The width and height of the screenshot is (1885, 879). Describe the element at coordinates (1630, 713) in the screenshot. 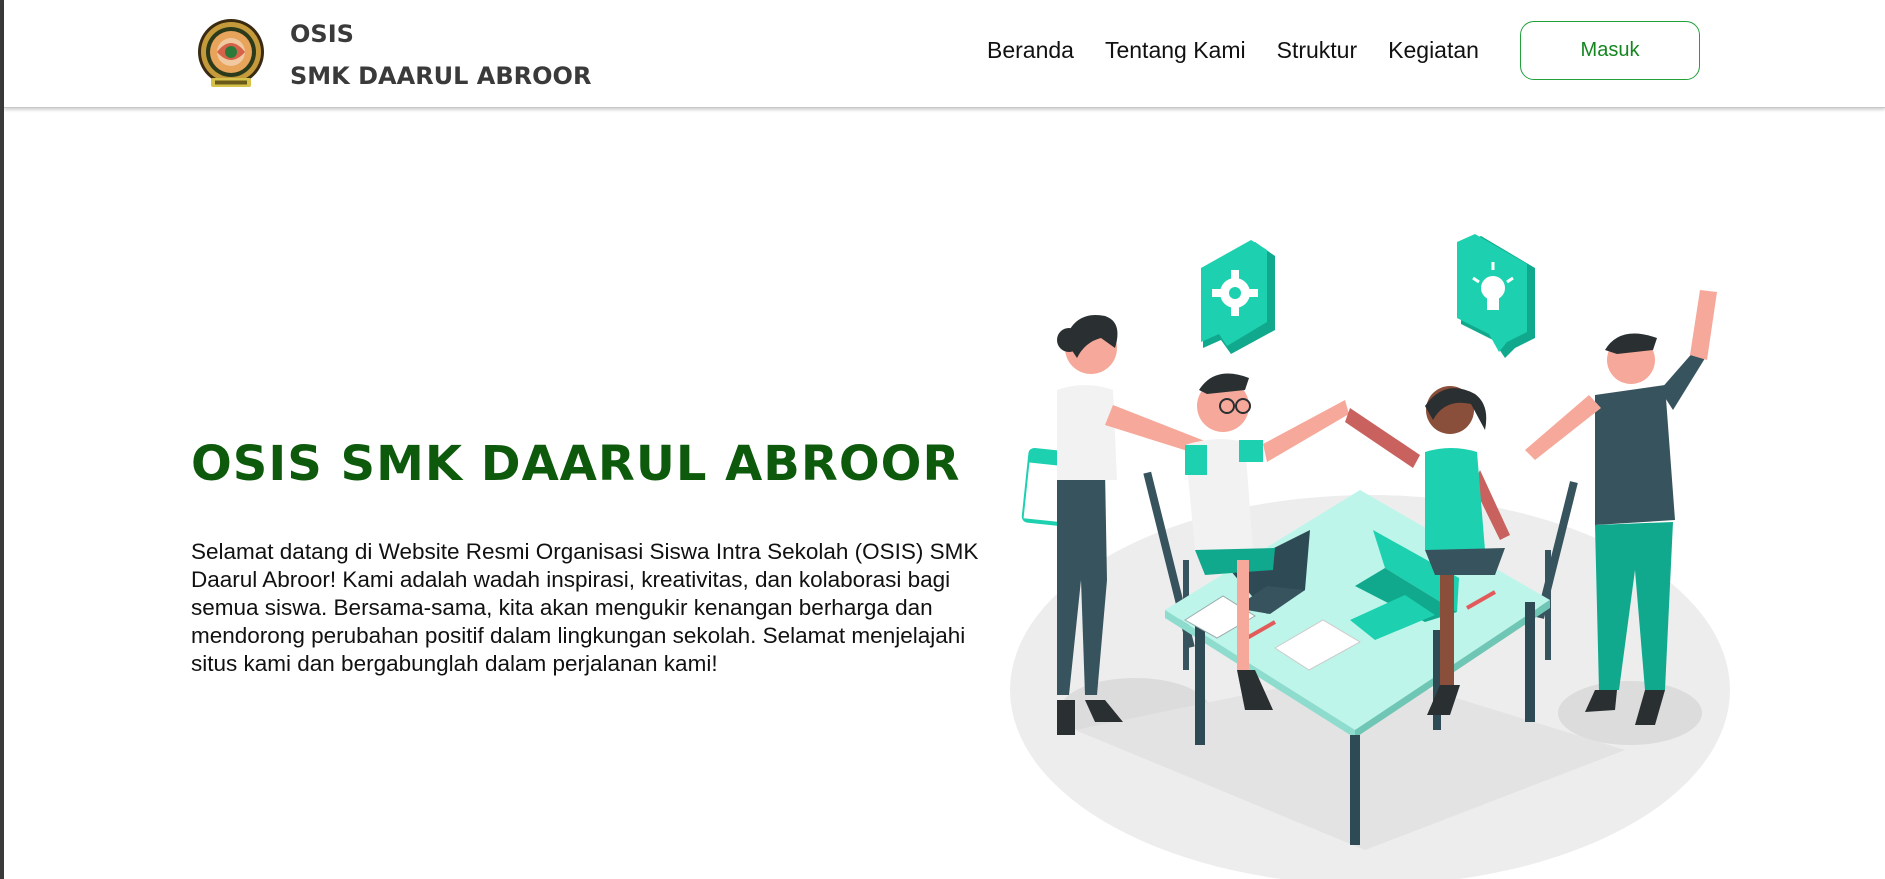

I see `floor-shadow-right` at that location.